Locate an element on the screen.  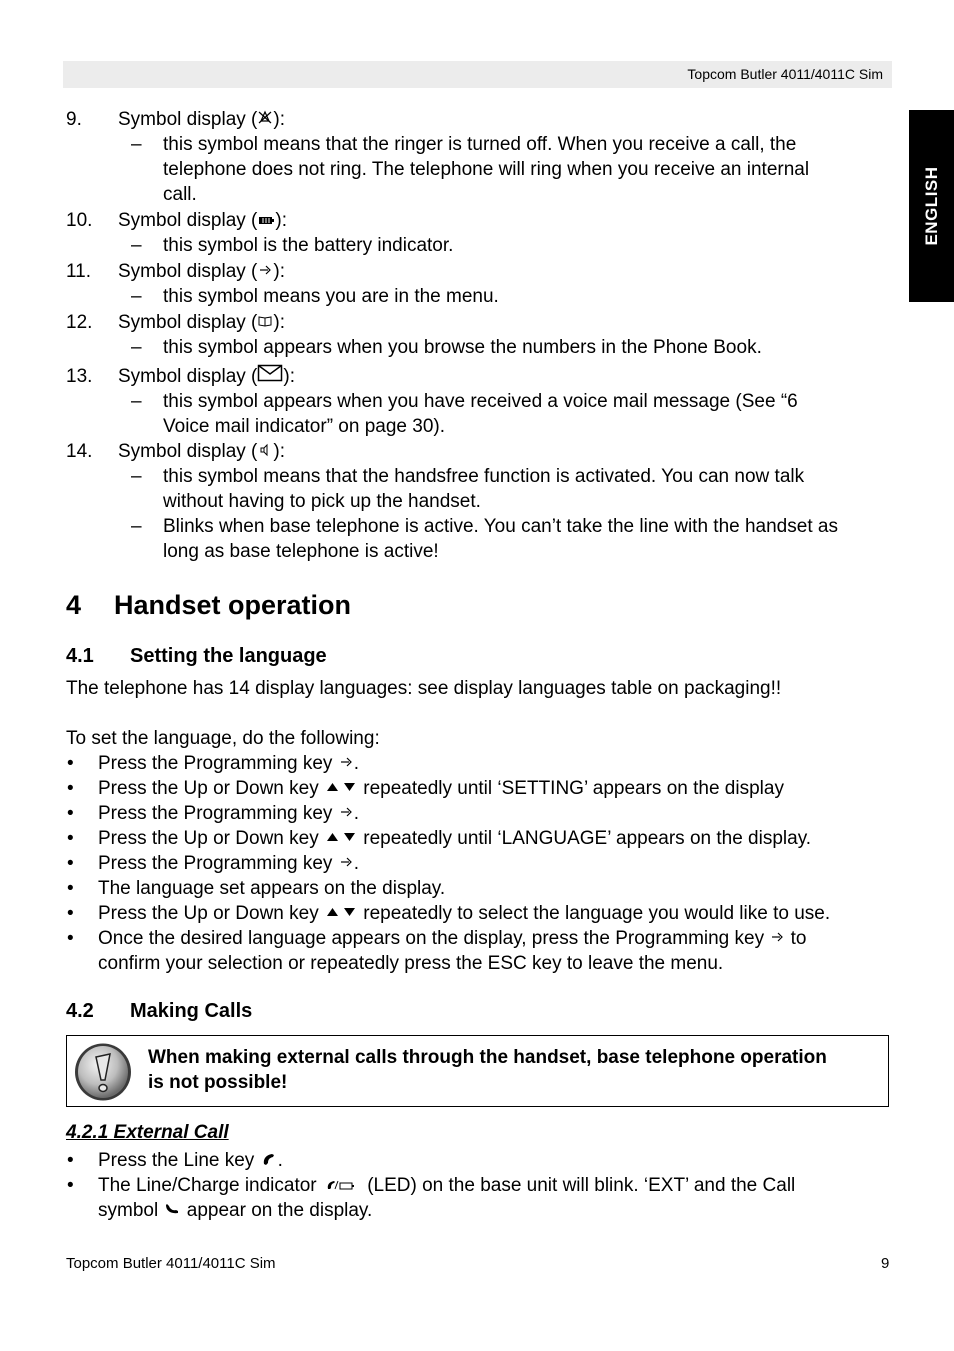
line-charge-indicator-icon is located at coordinates (341, 1185).